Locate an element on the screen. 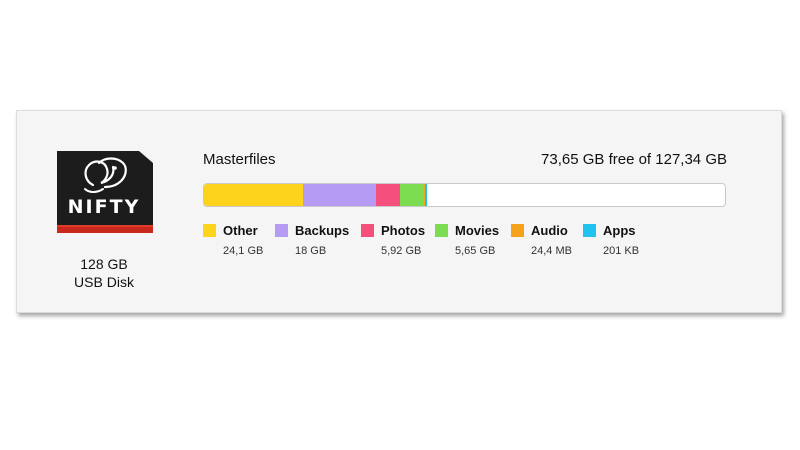 The image size is (800, 450). legend-item-header: Audio is located at coordinates (541, 230).